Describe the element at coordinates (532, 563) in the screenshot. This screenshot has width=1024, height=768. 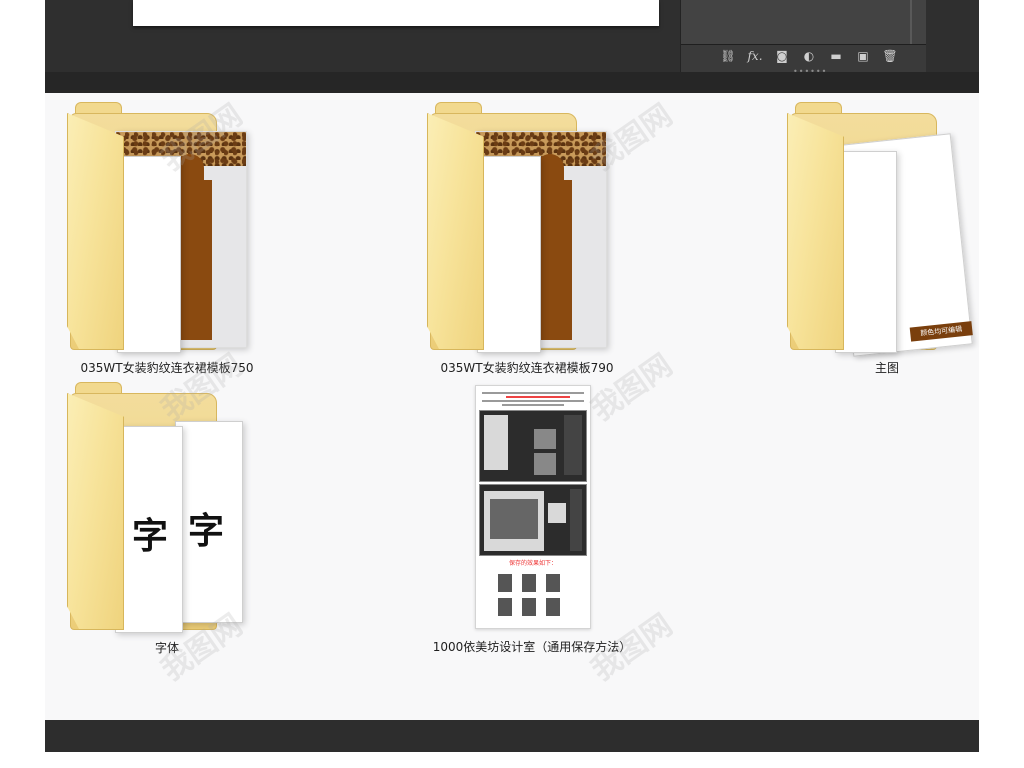
I see `caption-text: 保存的效果如下：` at that location.